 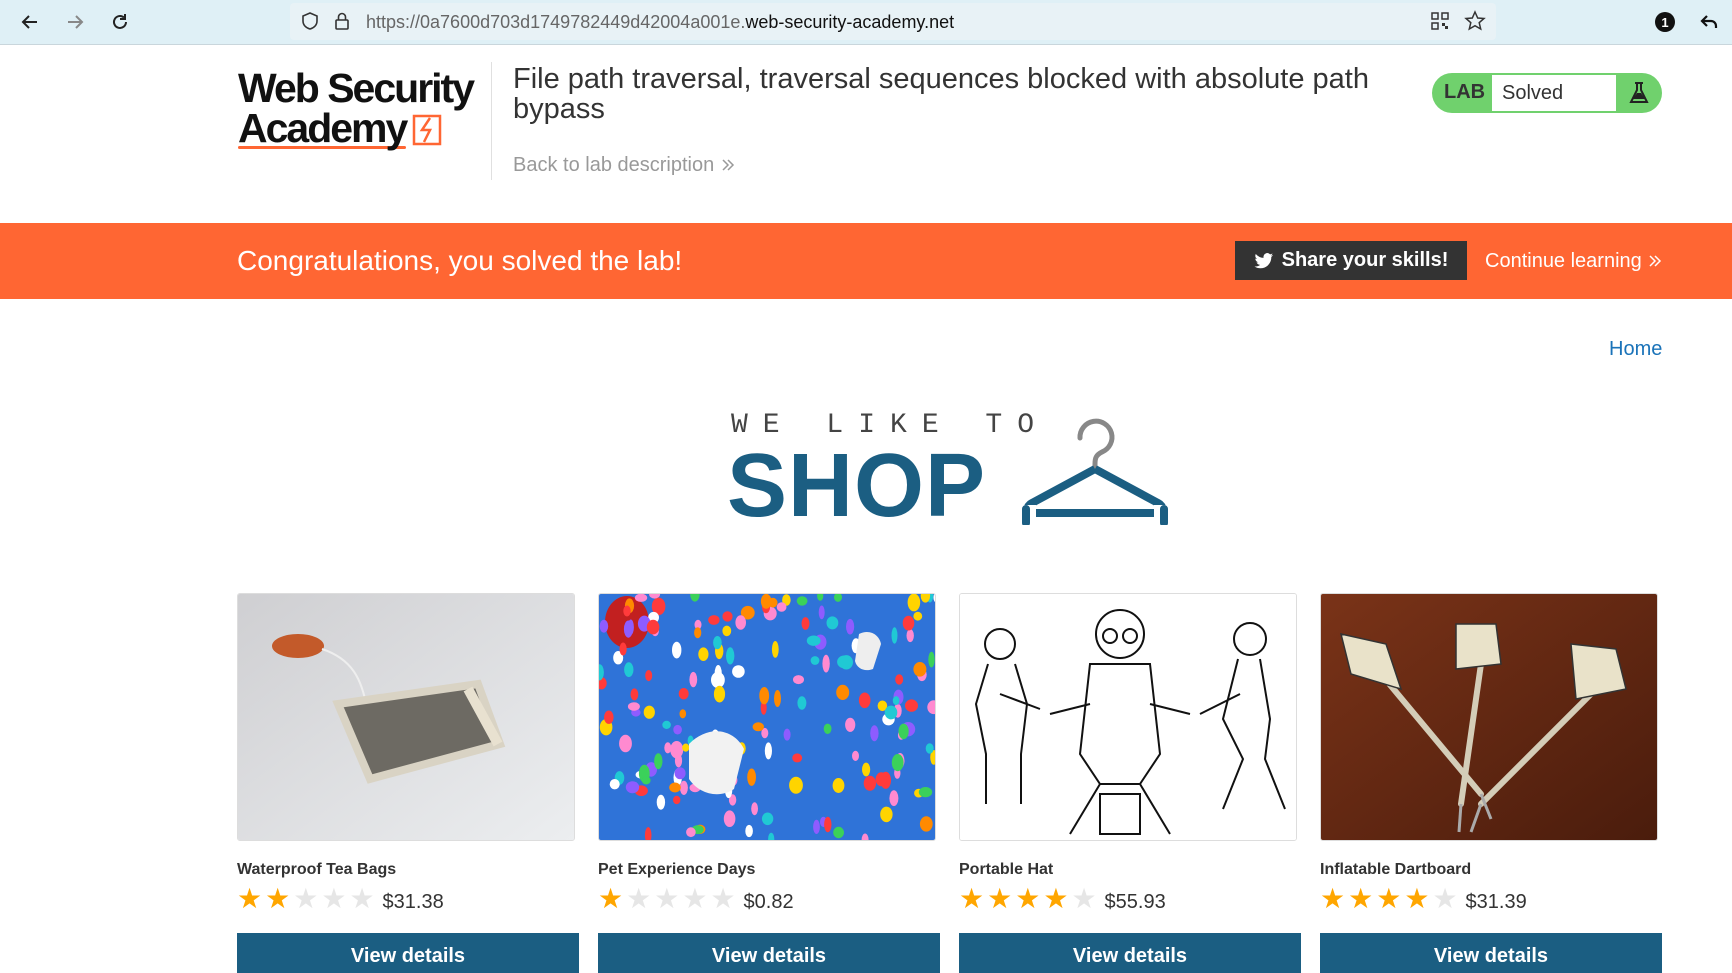 I want to click on product-image-tea-bag, so click(x=406, y=717).